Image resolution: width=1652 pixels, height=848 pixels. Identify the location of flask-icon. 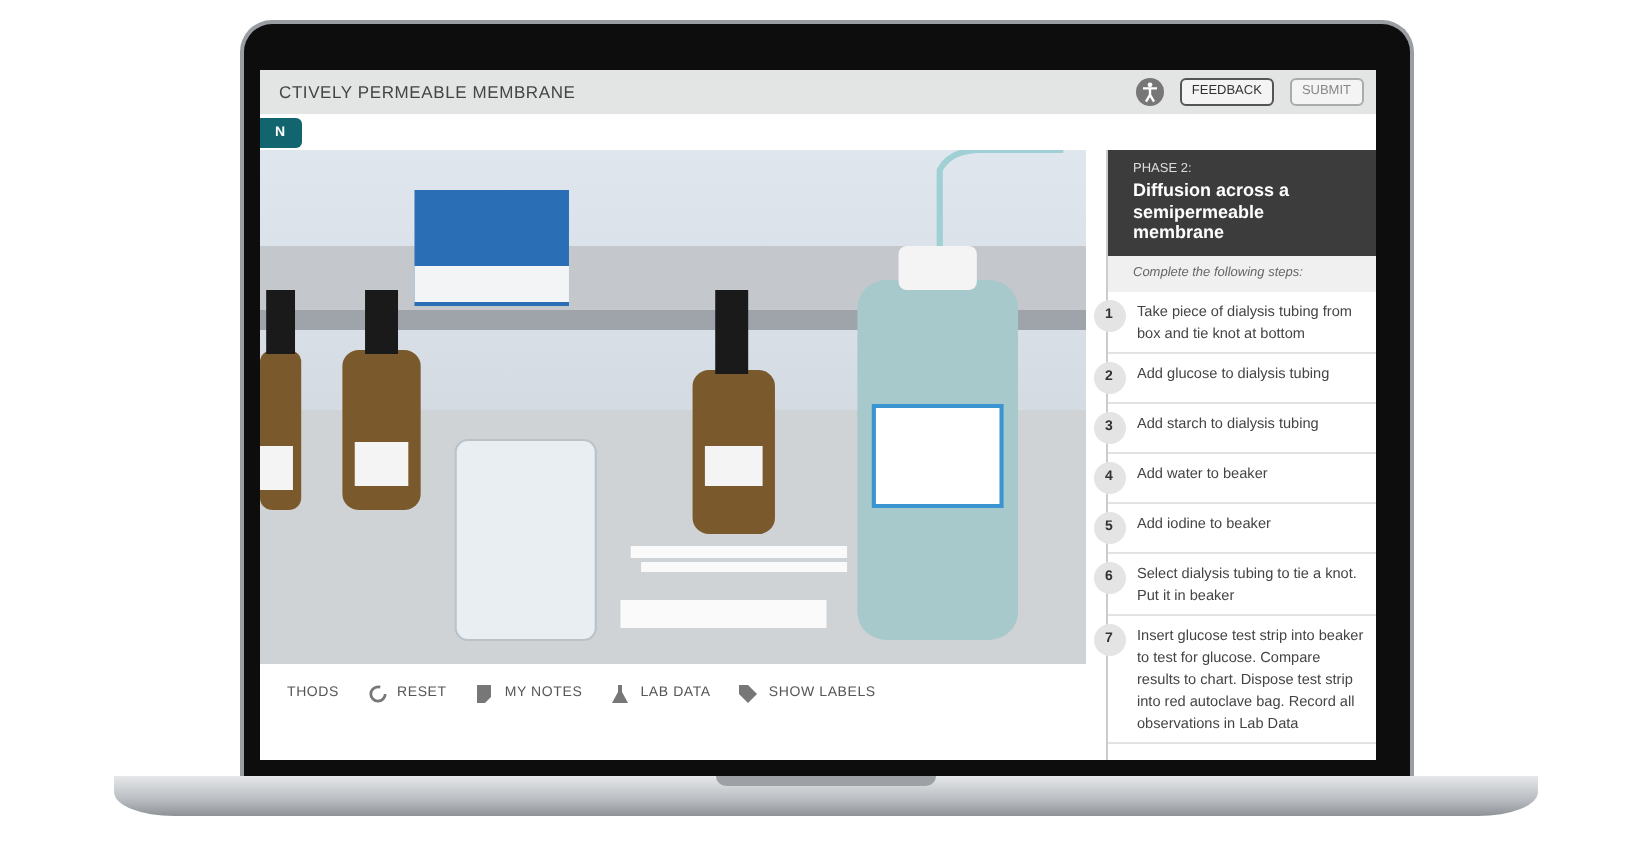
(620, 694).